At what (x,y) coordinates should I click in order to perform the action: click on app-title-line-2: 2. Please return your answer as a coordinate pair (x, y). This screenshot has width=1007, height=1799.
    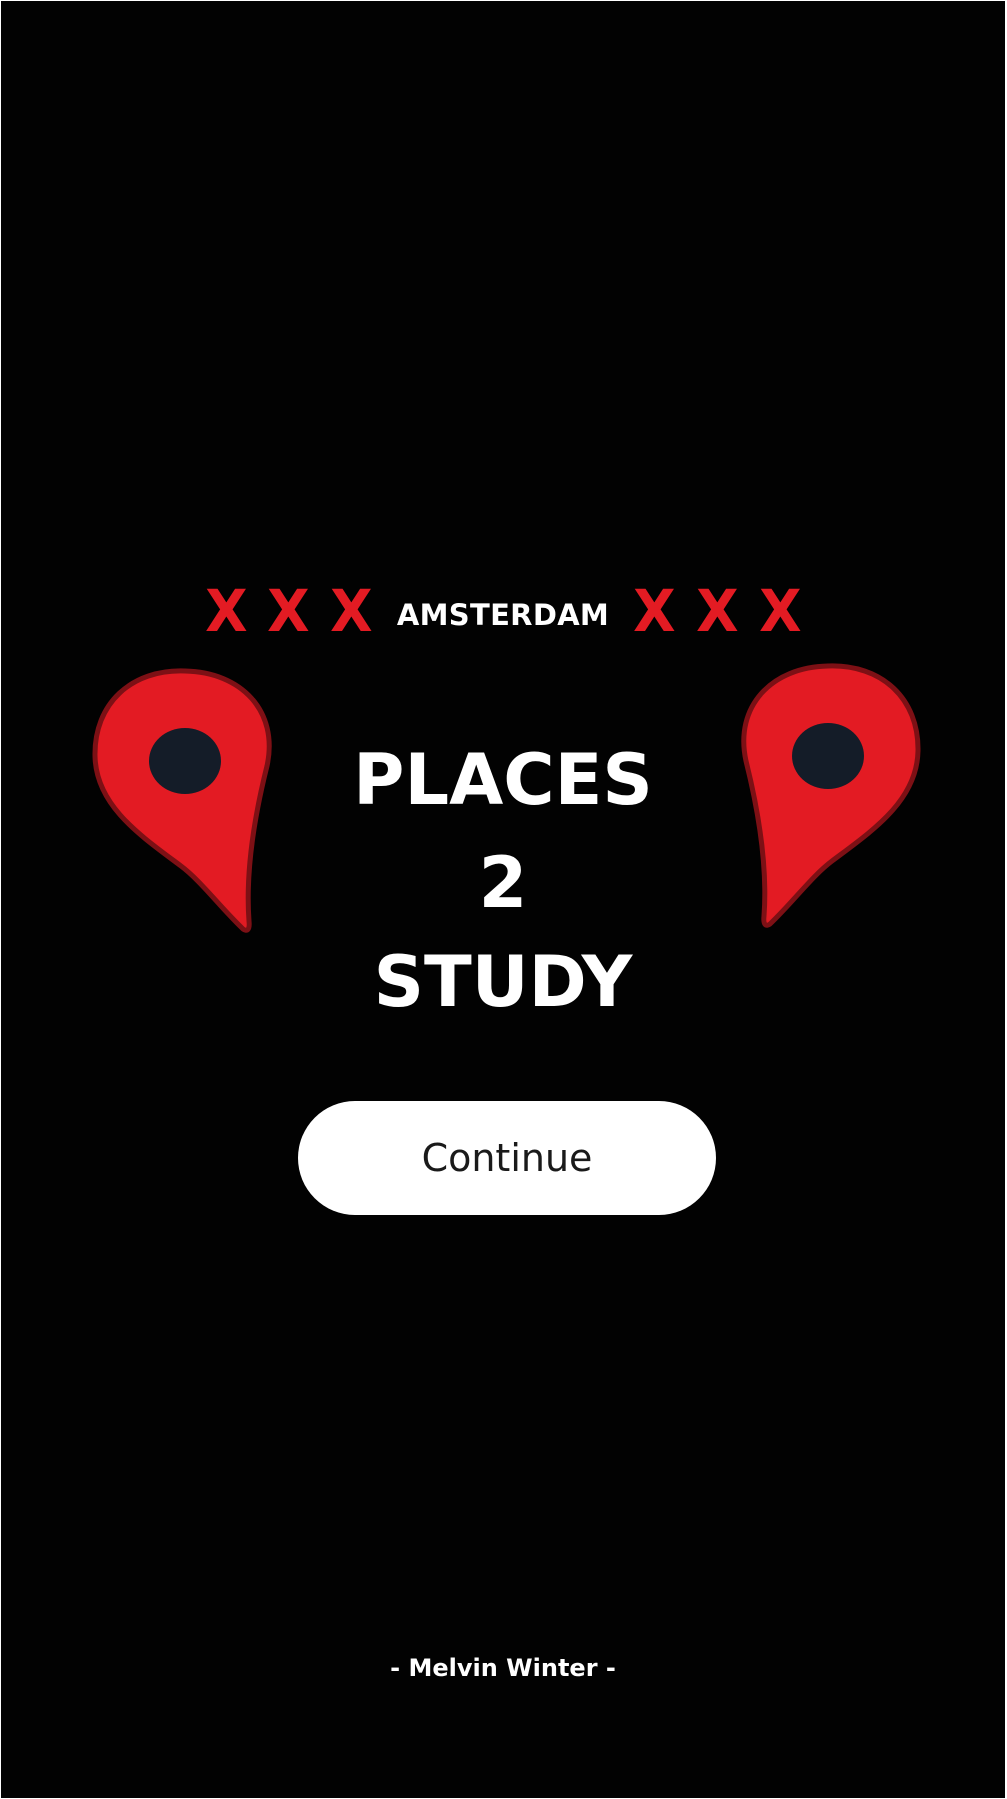
    Looking at the image, I should click on (503, 883).